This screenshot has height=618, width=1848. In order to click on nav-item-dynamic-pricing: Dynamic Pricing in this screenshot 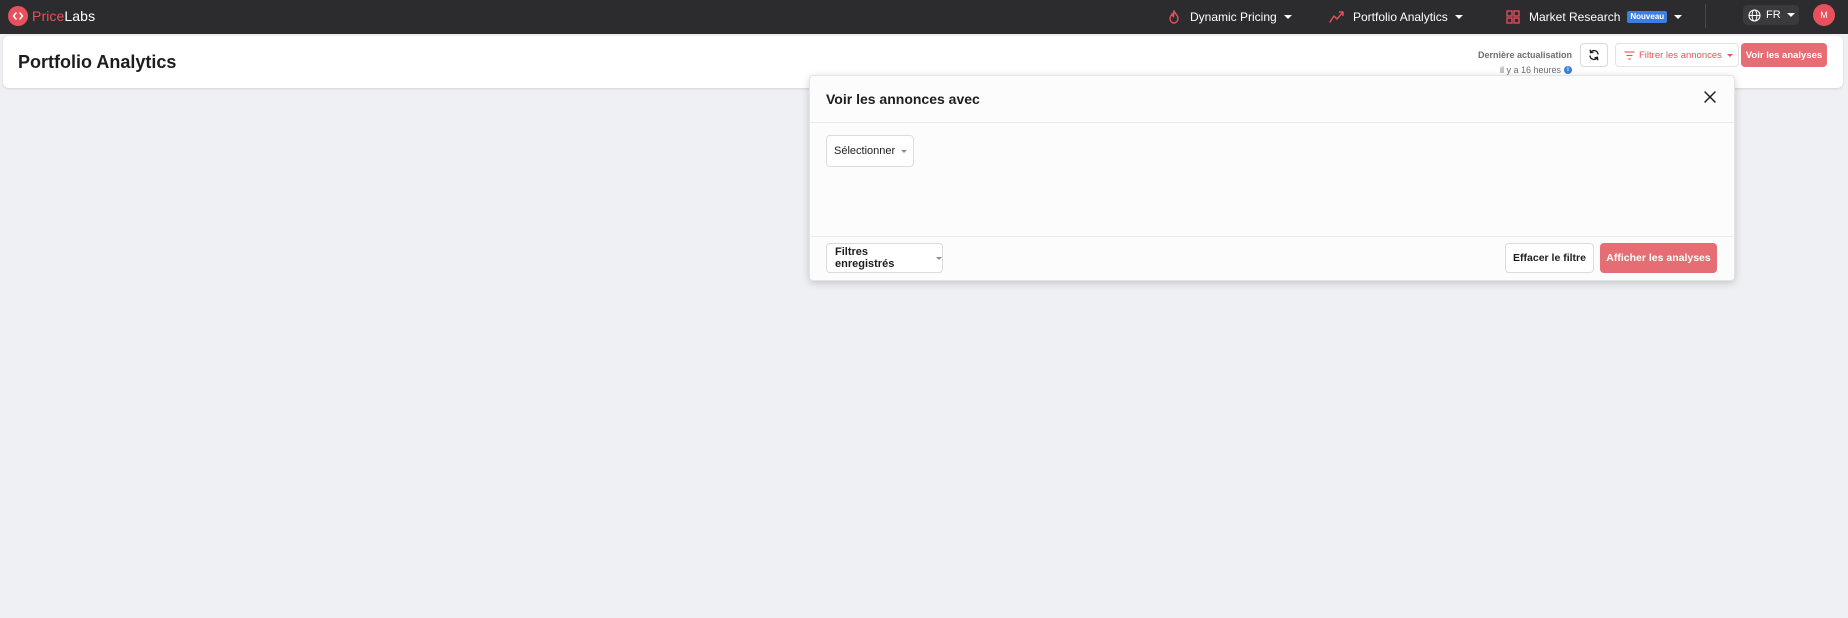, I will do `click(1229, 17)`.